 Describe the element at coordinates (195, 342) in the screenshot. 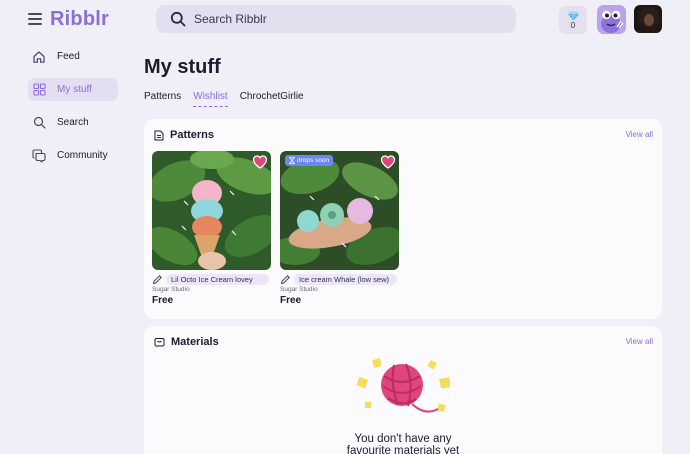

I see `materials-section-title: Materials` at that location.